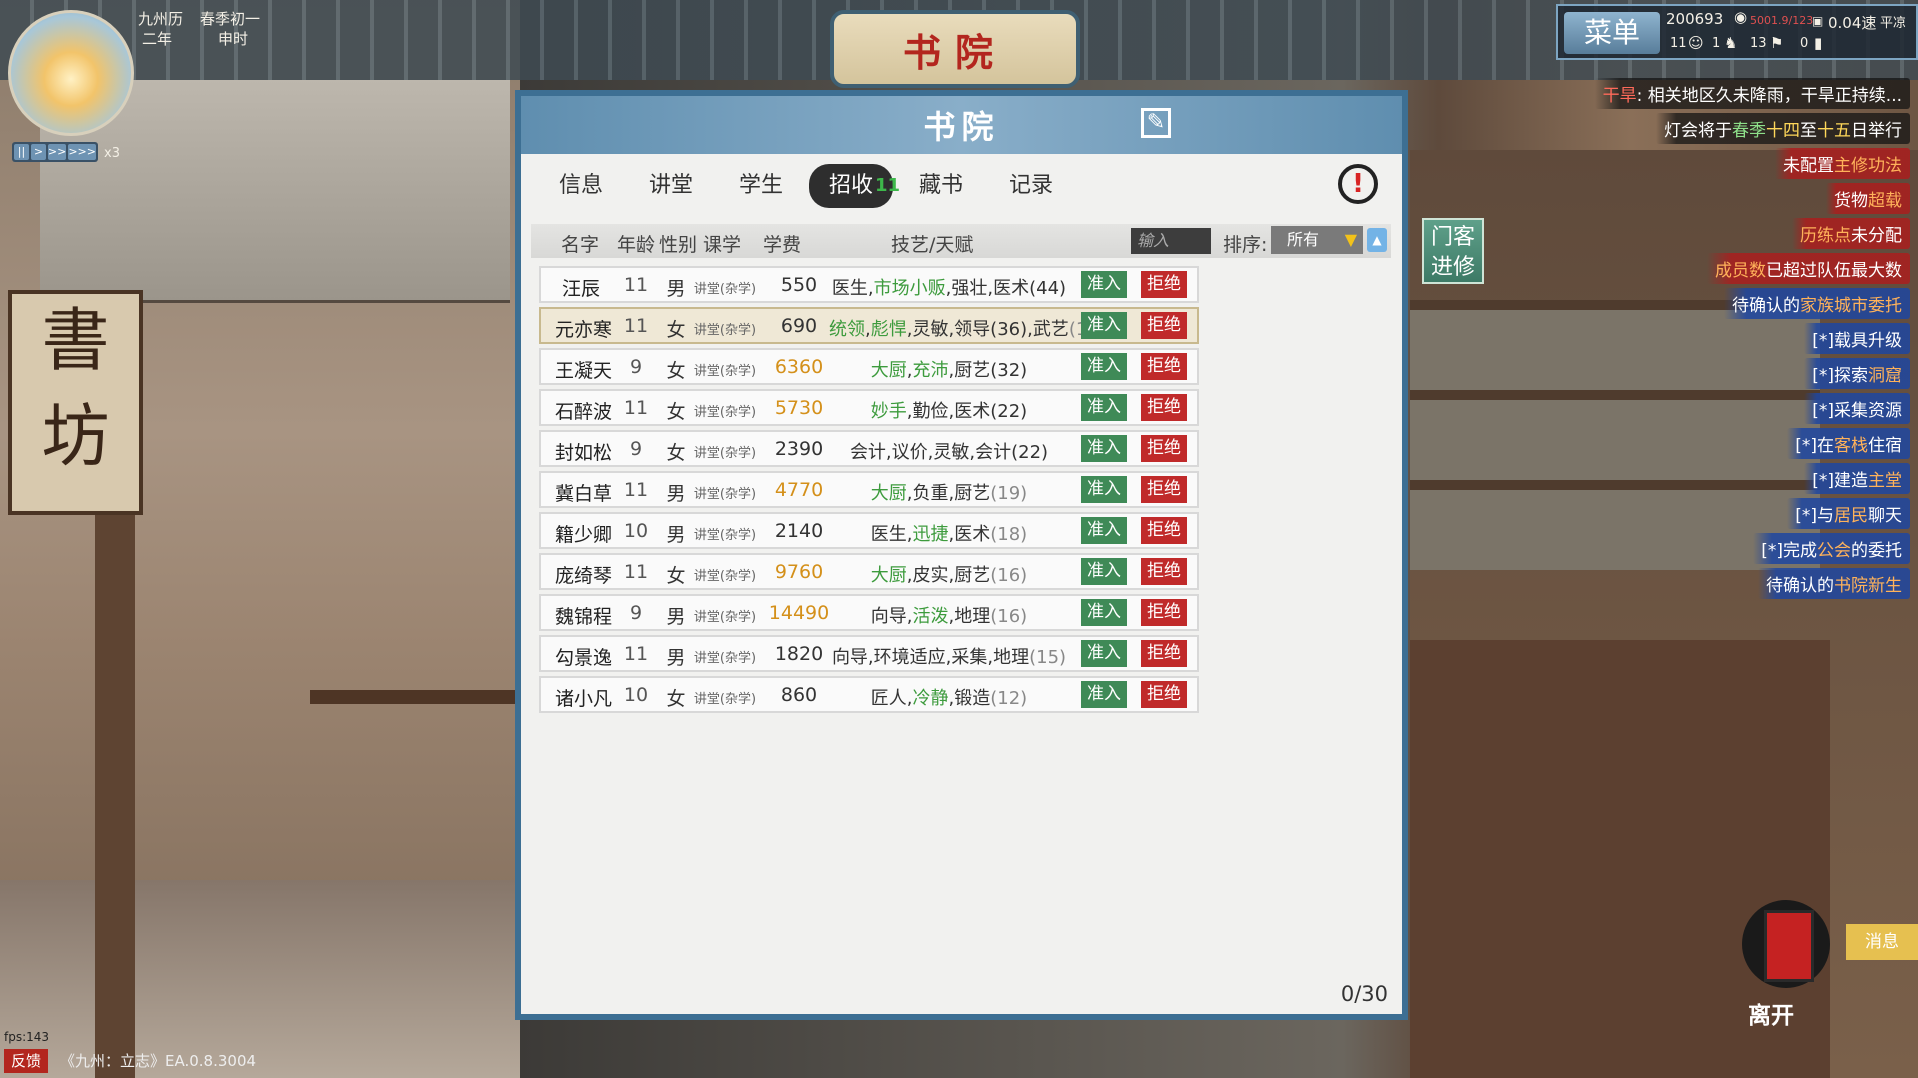 This screenshot has width=1918, height=1078. What do you see at coordinates (82, 152) in the screenshot?
I see `speed-3-button: >>>` at bounding box center [82, 152].